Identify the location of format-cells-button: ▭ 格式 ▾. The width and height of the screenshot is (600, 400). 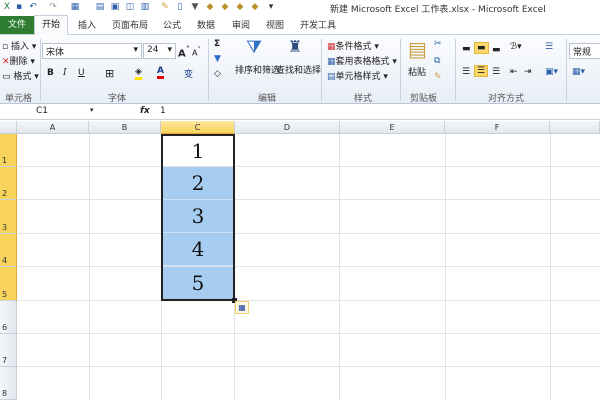
(20, 75).